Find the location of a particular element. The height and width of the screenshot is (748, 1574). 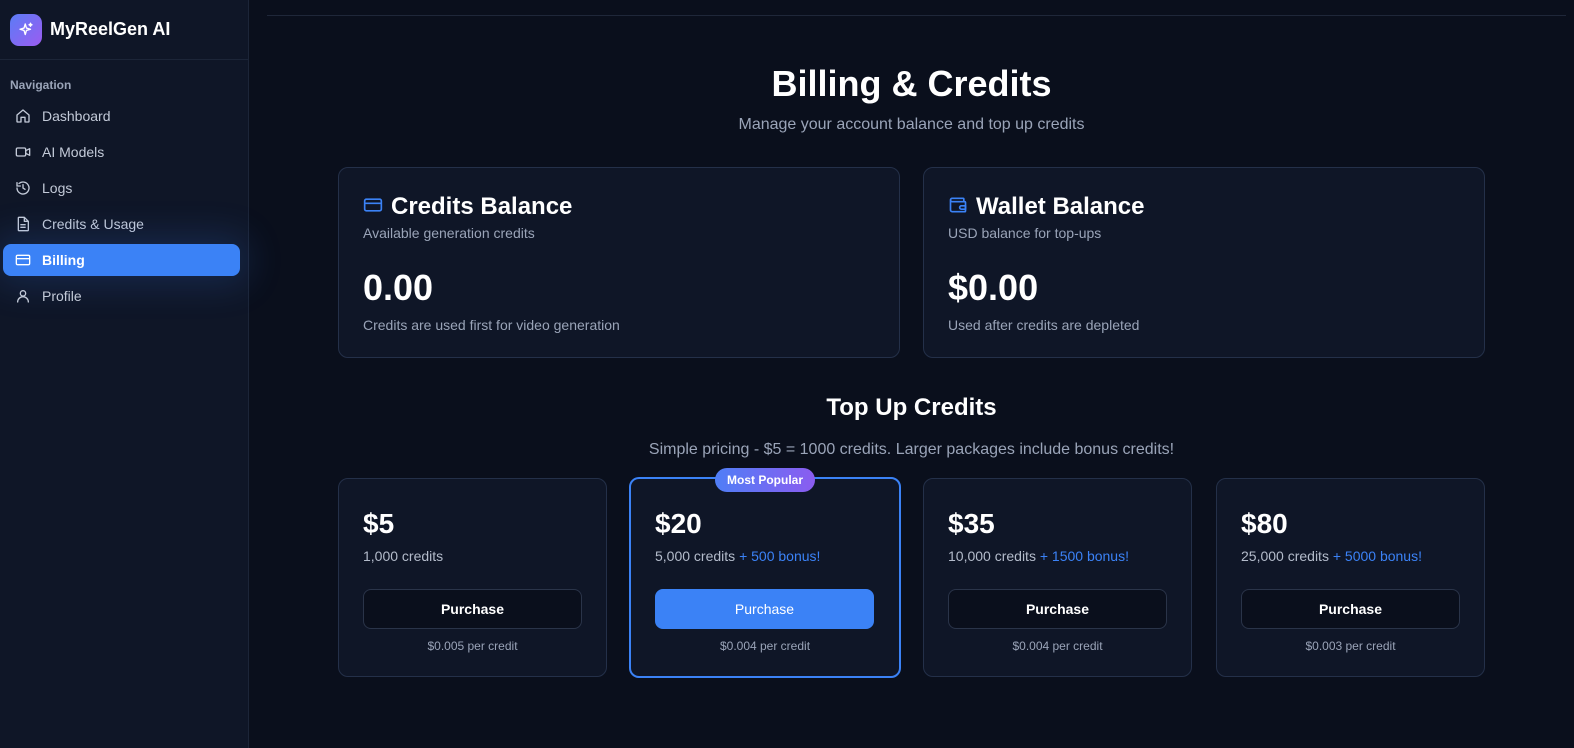

document-icon is located at coordinates (23, 224).